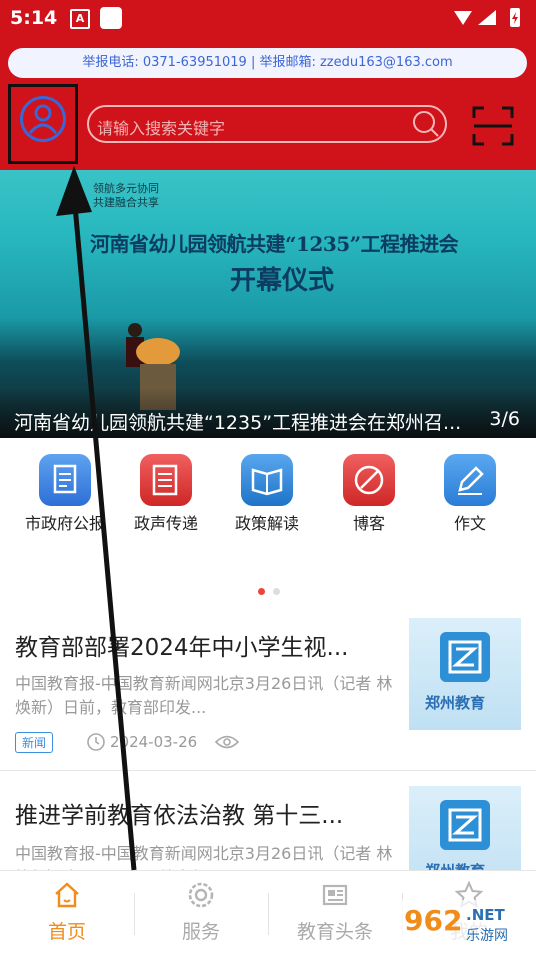 Image resolution: width=536 pixels, height=955 pixels. Describe the element at coordinates (335, 913) in the screenshot. I see `tab-headlines: 教育头条` at that location.